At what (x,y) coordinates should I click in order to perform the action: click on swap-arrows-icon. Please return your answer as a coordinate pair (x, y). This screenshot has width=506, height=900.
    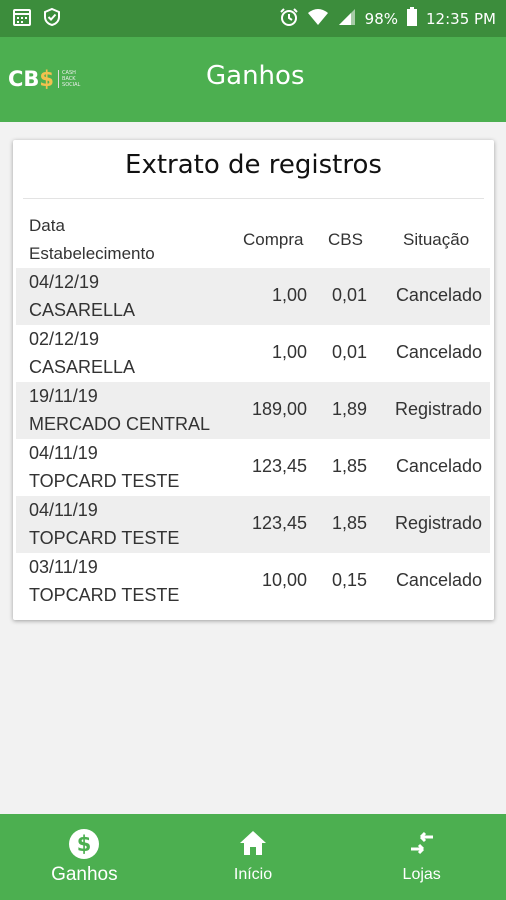
    Looking at the image, I should click on (422, 845).